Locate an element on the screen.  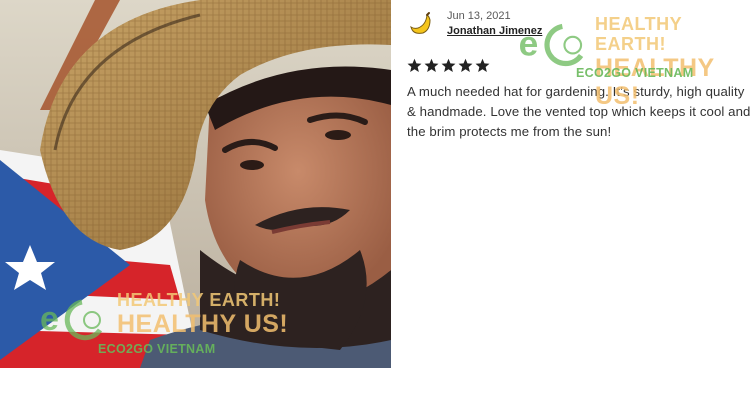
review-date: Jun 13, 2021 is located at coordinates (479, 16).